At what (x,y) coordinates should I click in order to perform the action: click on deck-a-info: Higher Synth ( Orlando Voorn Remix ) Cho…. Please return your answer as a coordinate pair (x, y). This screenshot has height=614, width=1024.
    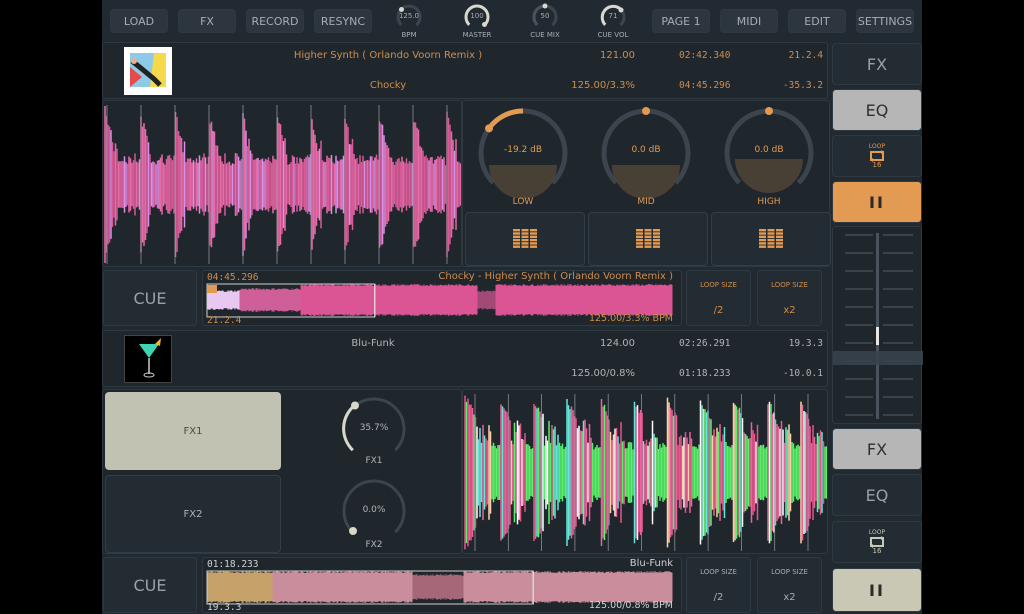
    Looking at the image, I should click on (465, 70).